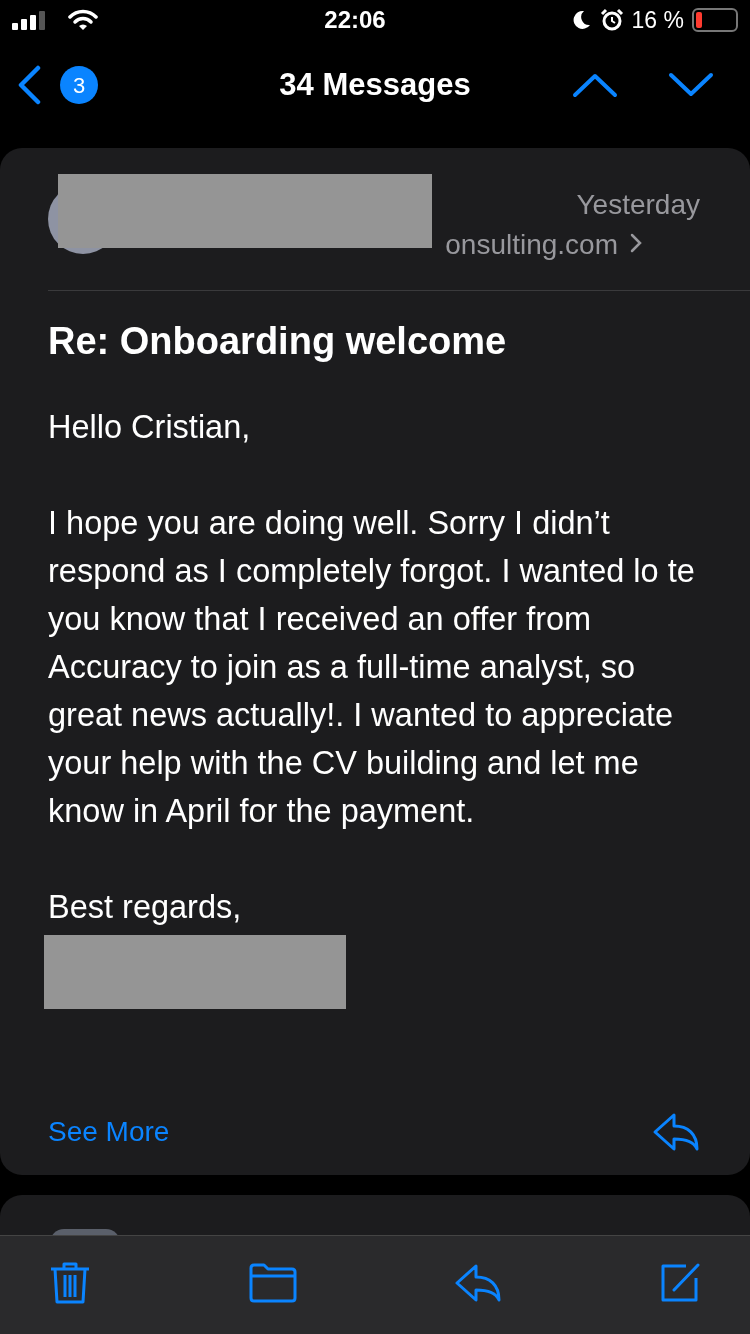 The height and width of the screenshot is (1334, 750). Describe the element at coordinates (355, 20) in the screenshot. I see `clock-time: 22:06` at that location.